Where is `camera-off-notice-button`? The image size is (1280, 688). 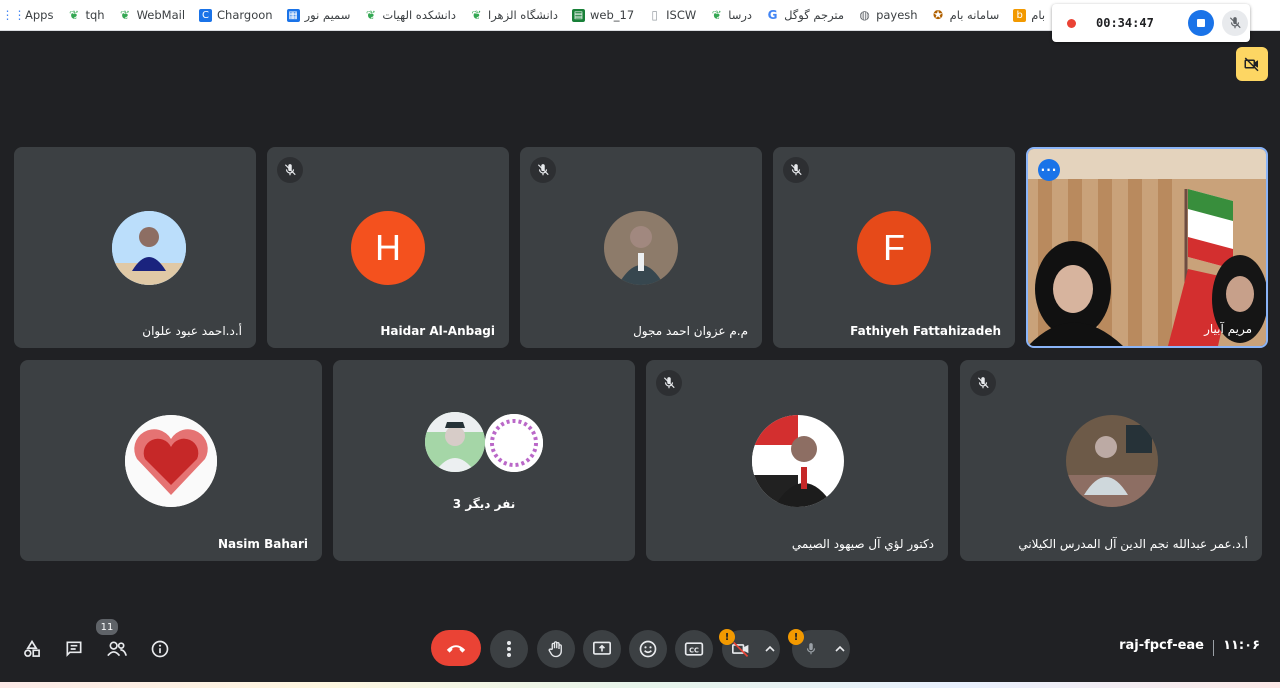
camera-off-notice-button is located at coordinates (1252, 64).